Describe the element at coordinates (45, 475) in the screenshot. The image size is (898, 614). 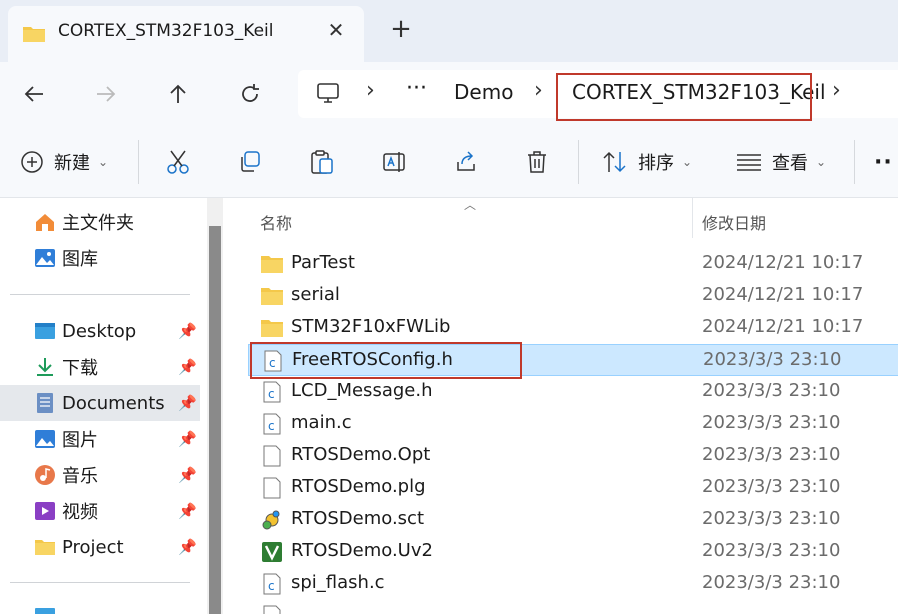
I see `music-icon` at that location.